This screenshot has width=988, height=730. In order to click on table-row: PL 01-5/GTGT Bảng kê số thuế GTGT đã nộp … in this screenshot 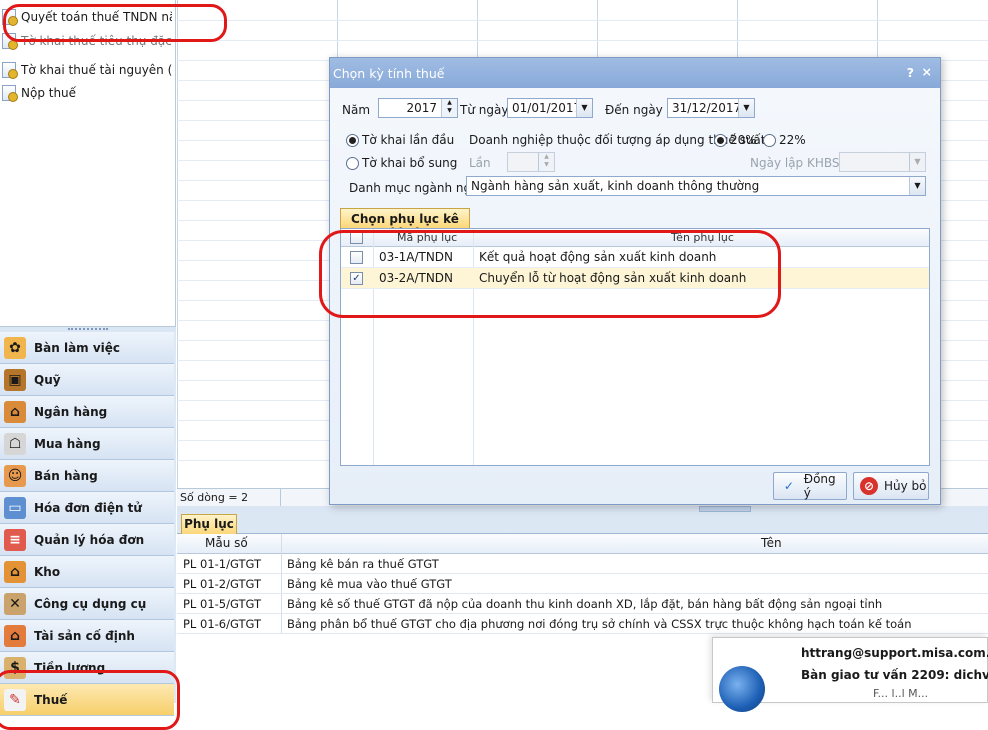, I will do `click(582, 604)`.